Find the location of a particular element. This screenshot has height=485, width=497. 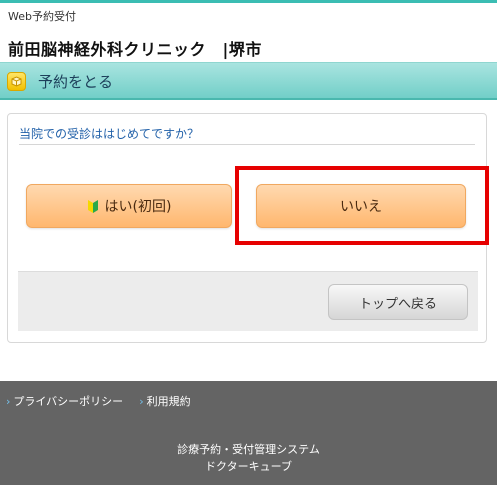

yes-button-label: はい(初回) is located at coordinates (138, 207).